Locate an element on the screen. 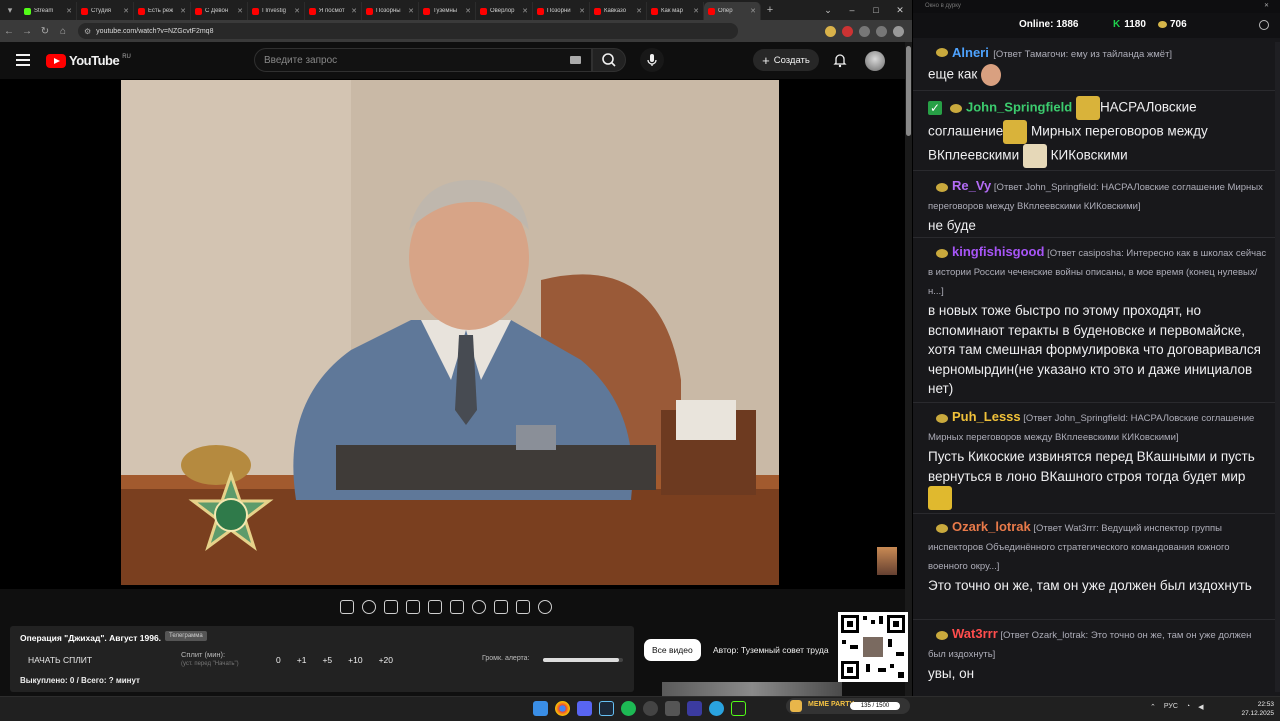 This screenshot has height=721, width=1280. language-indicator: РУС is located at coordinates (1171, 707).